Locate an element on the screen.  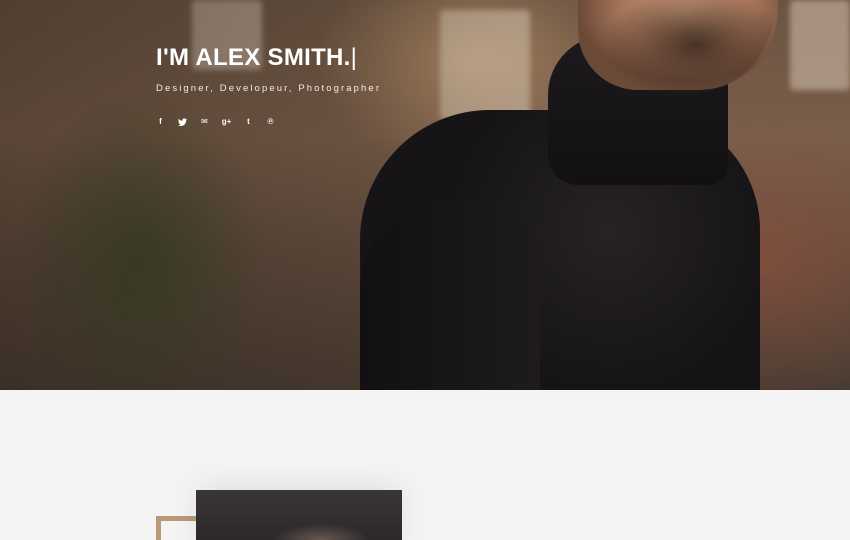
person-arm is located at coordinates (450, 295).